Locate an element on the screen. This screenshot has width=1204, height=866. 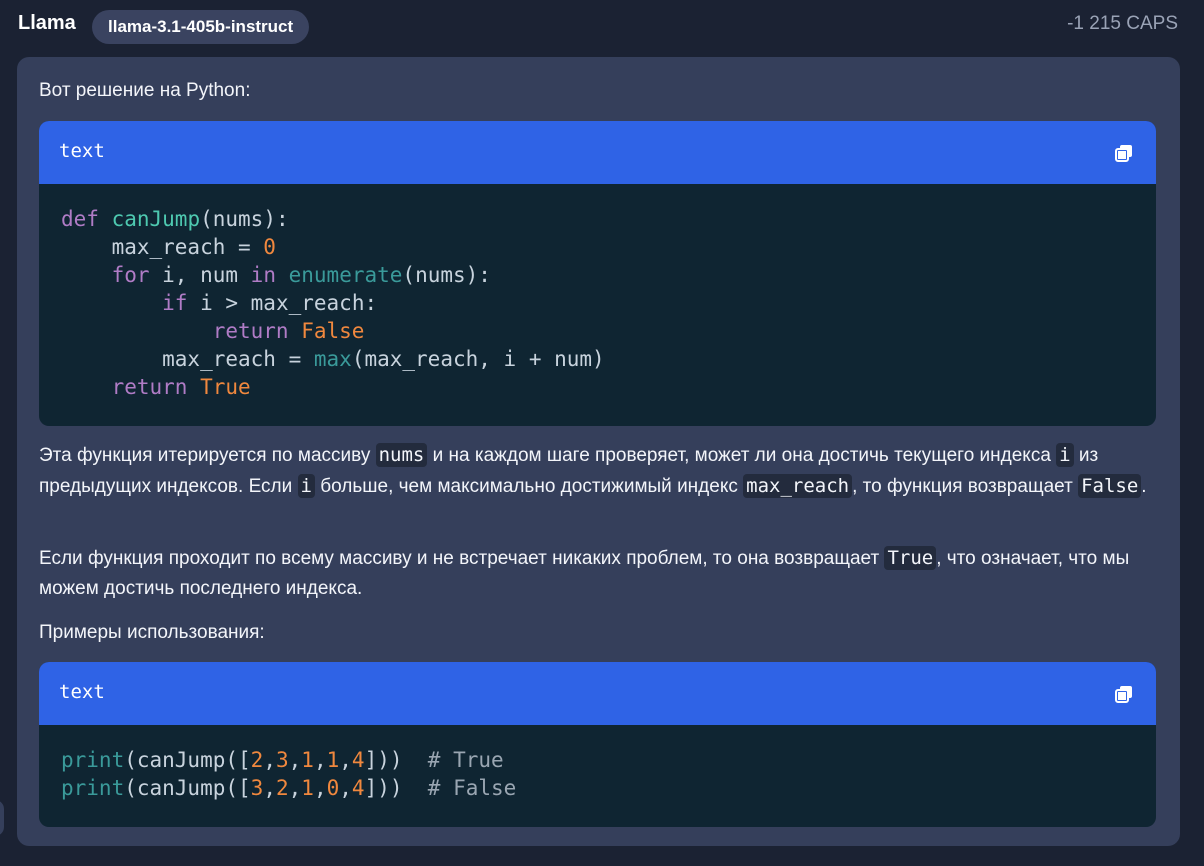
code-token: for is located at coordinates (130, 275).